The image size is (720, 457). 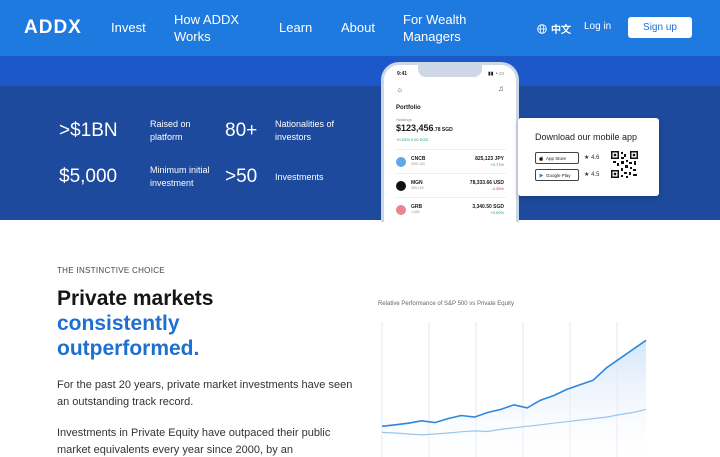 What do you see at coordinates (417, 188) in the screenshot?
I see `asset-sub: 350,150` at bounding box center [417, 188].